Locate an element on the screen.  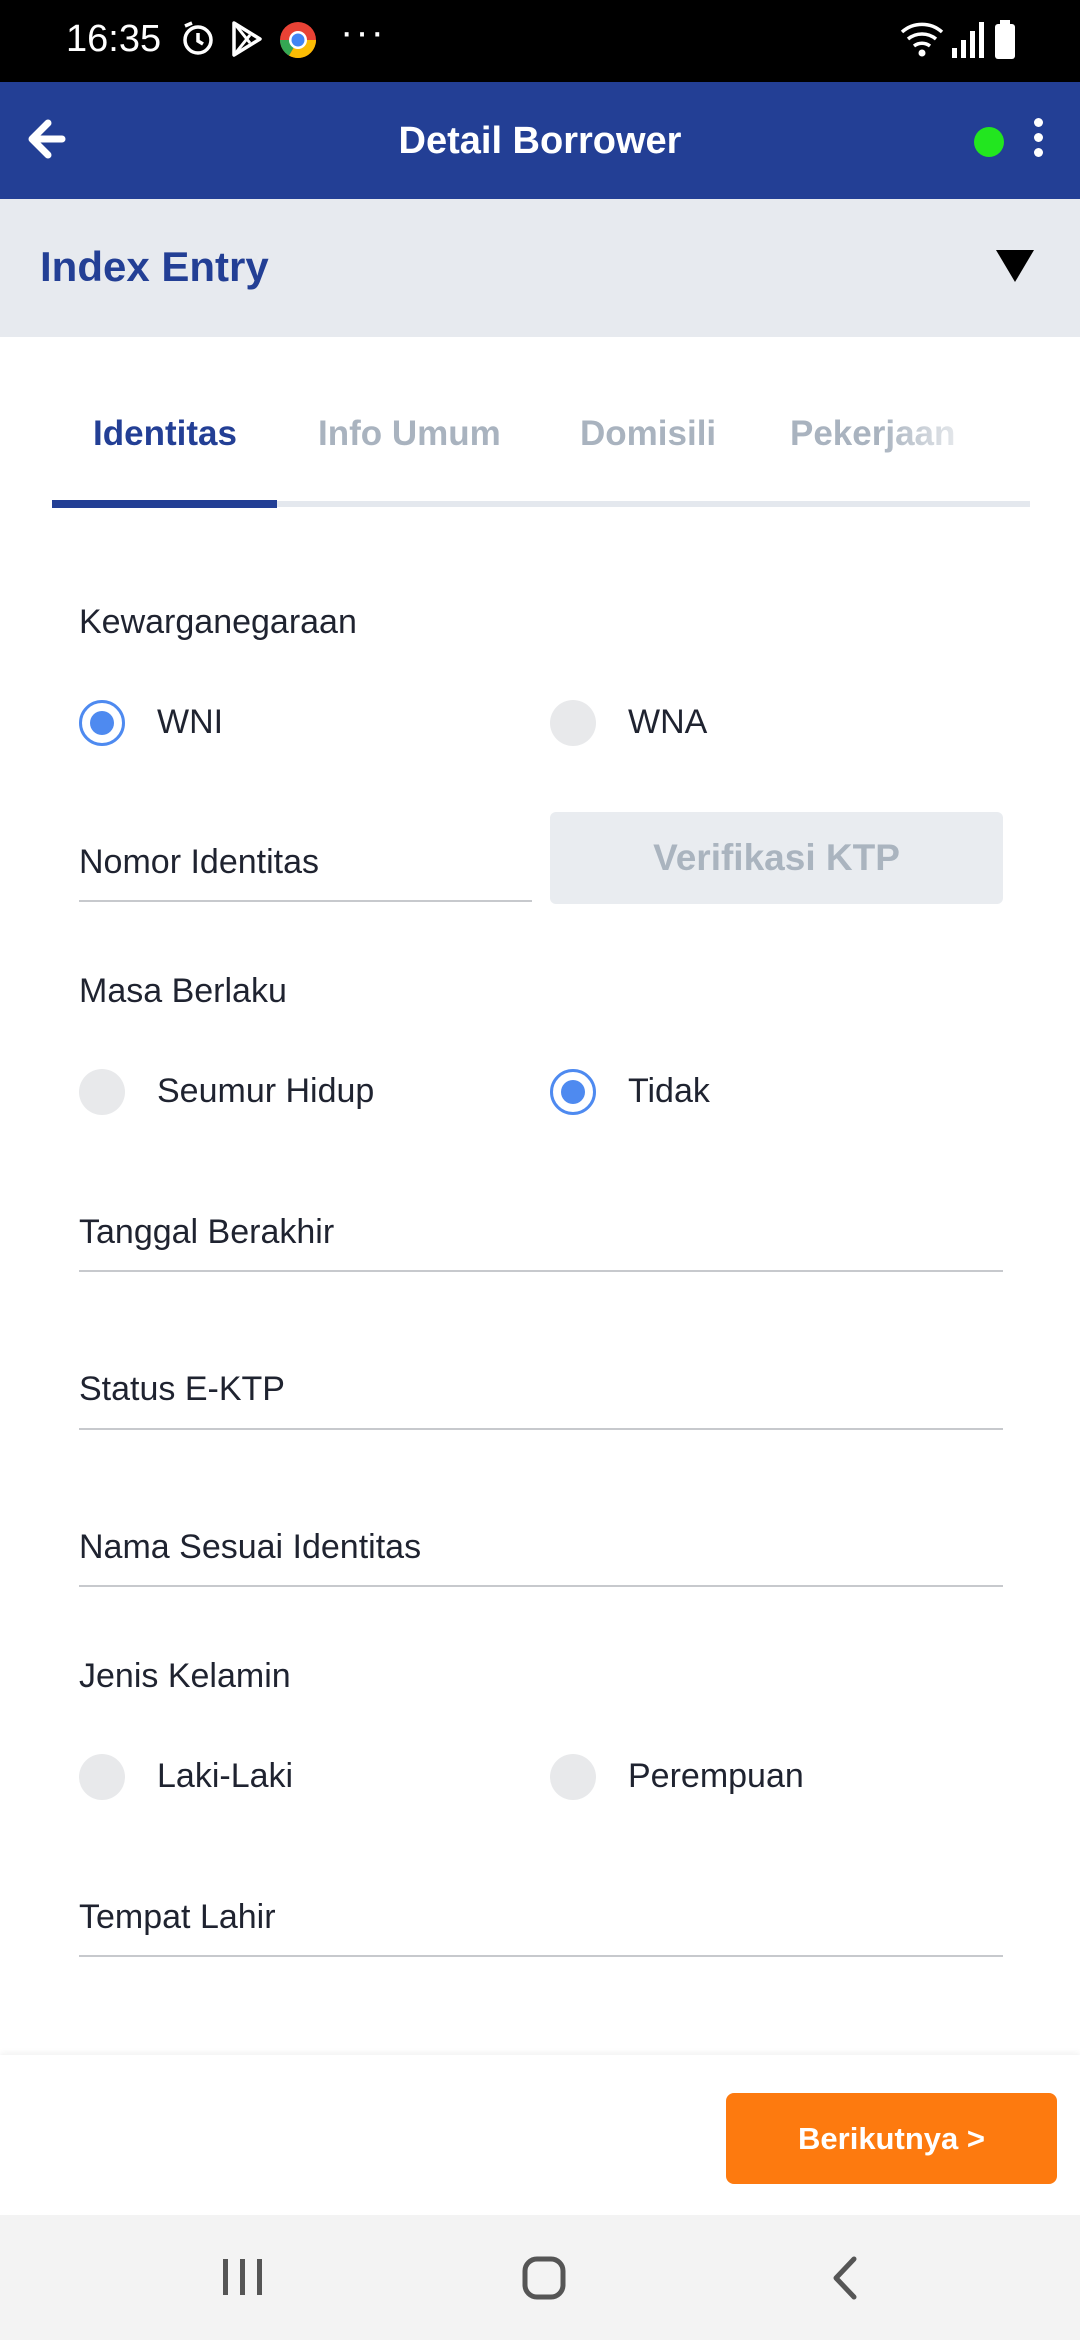
ektp-status-field: Status E-KTP is located at coordinates (182, 1389).